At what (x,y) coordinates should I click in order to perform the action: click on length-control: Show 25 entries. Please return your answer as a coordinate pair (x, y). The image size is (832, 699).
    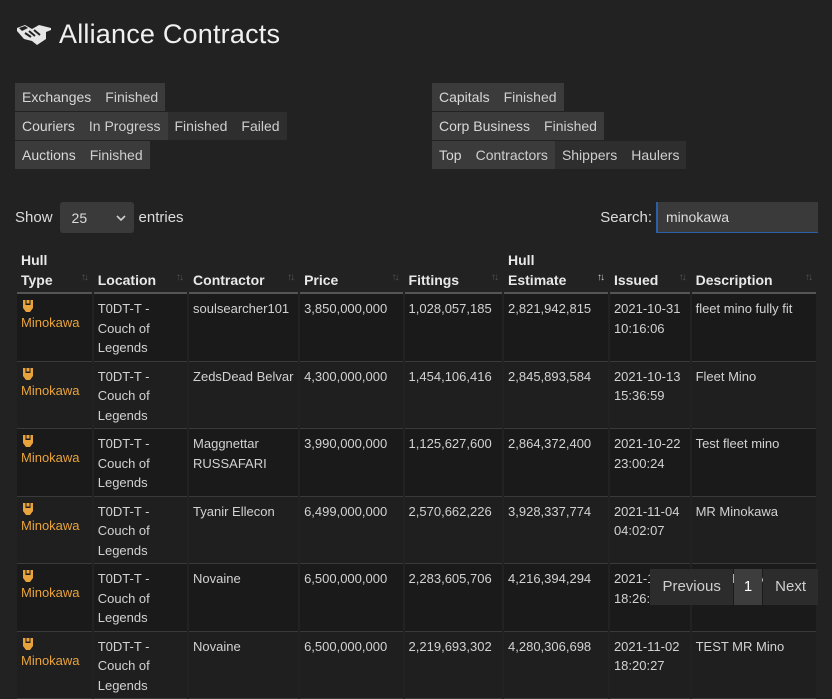
    Looking at the image, I should click on (99, 217).